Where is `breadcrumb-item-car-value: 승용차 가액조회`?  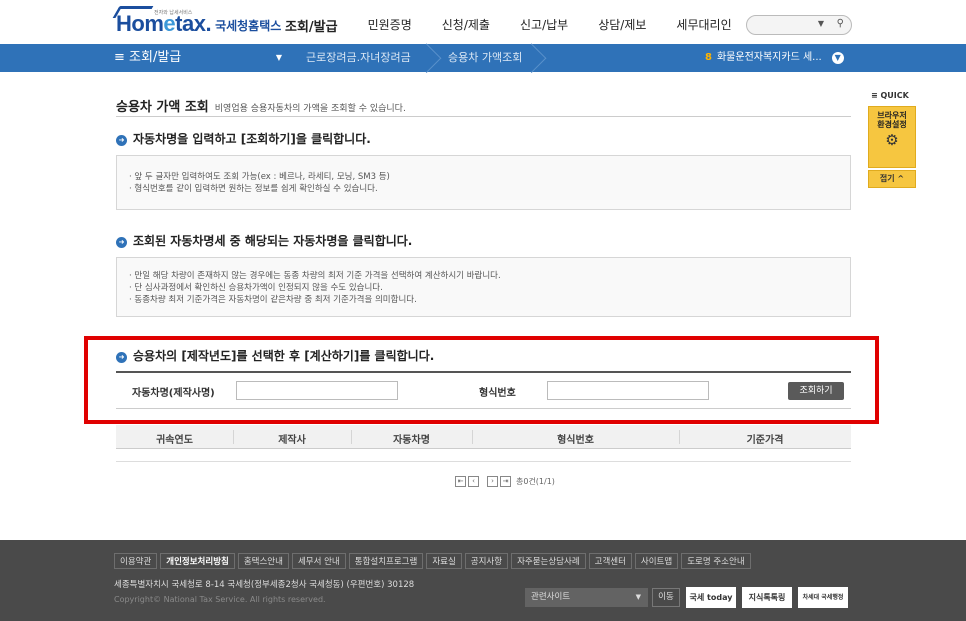 breadcrumb-item-car-value: 승용차 가액조회 is located at coordinates (485, 58).